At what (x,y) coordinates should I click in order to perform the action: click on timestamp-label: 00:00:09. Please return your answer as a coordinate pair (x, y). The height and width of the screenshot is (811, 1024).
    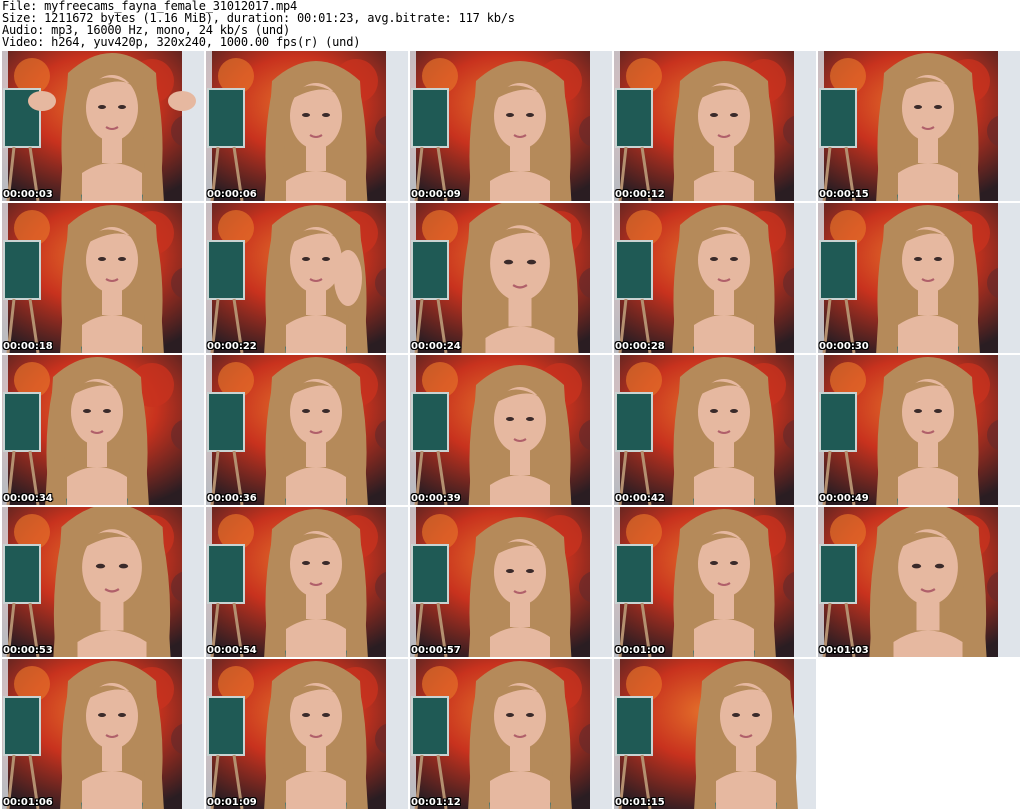
    Looking at the image, I should click on (436, 194).